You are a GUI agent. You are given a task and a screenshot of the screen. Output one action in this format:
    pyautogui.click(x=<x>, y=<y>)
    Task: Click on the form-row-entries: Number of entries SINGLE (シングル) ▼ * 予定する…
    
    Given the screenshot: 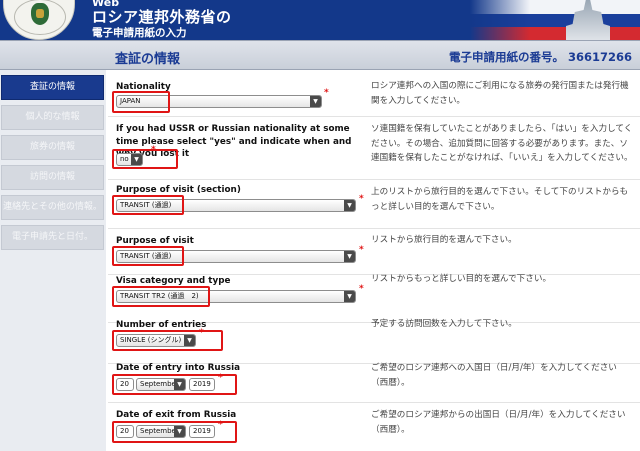 What is the action you would take?
    pyautogui.click(x=374, y=341)
    